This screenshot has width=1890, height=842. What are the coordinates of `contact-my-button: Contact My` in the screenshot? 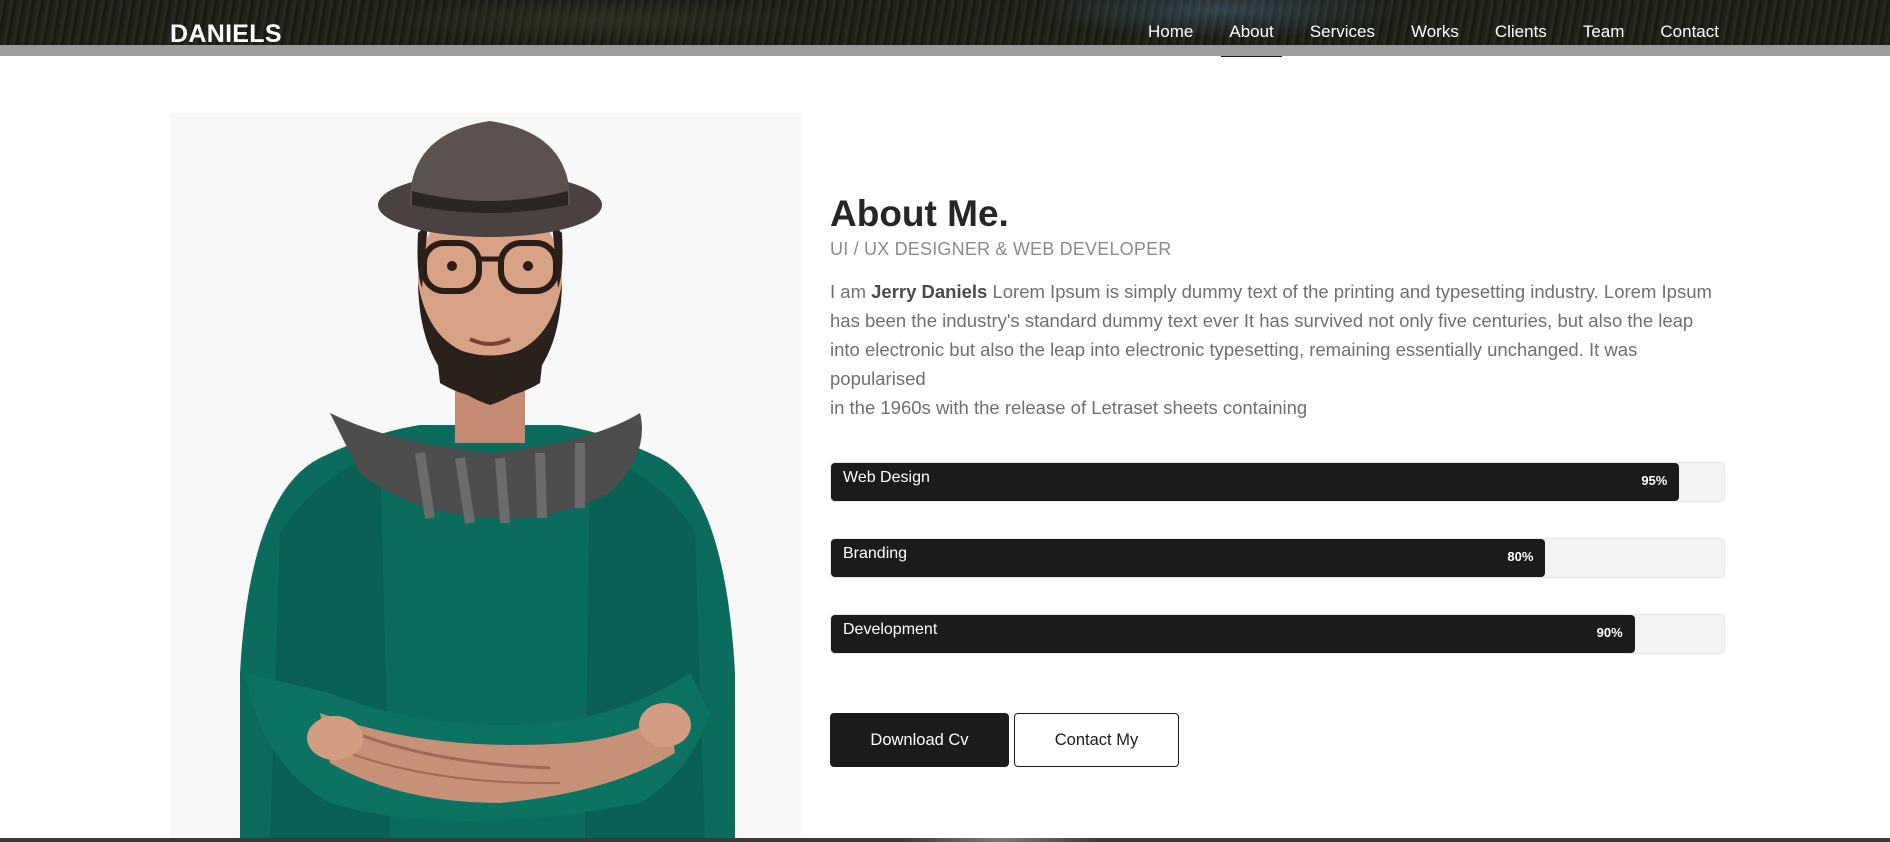 It's located at (1096, 740).